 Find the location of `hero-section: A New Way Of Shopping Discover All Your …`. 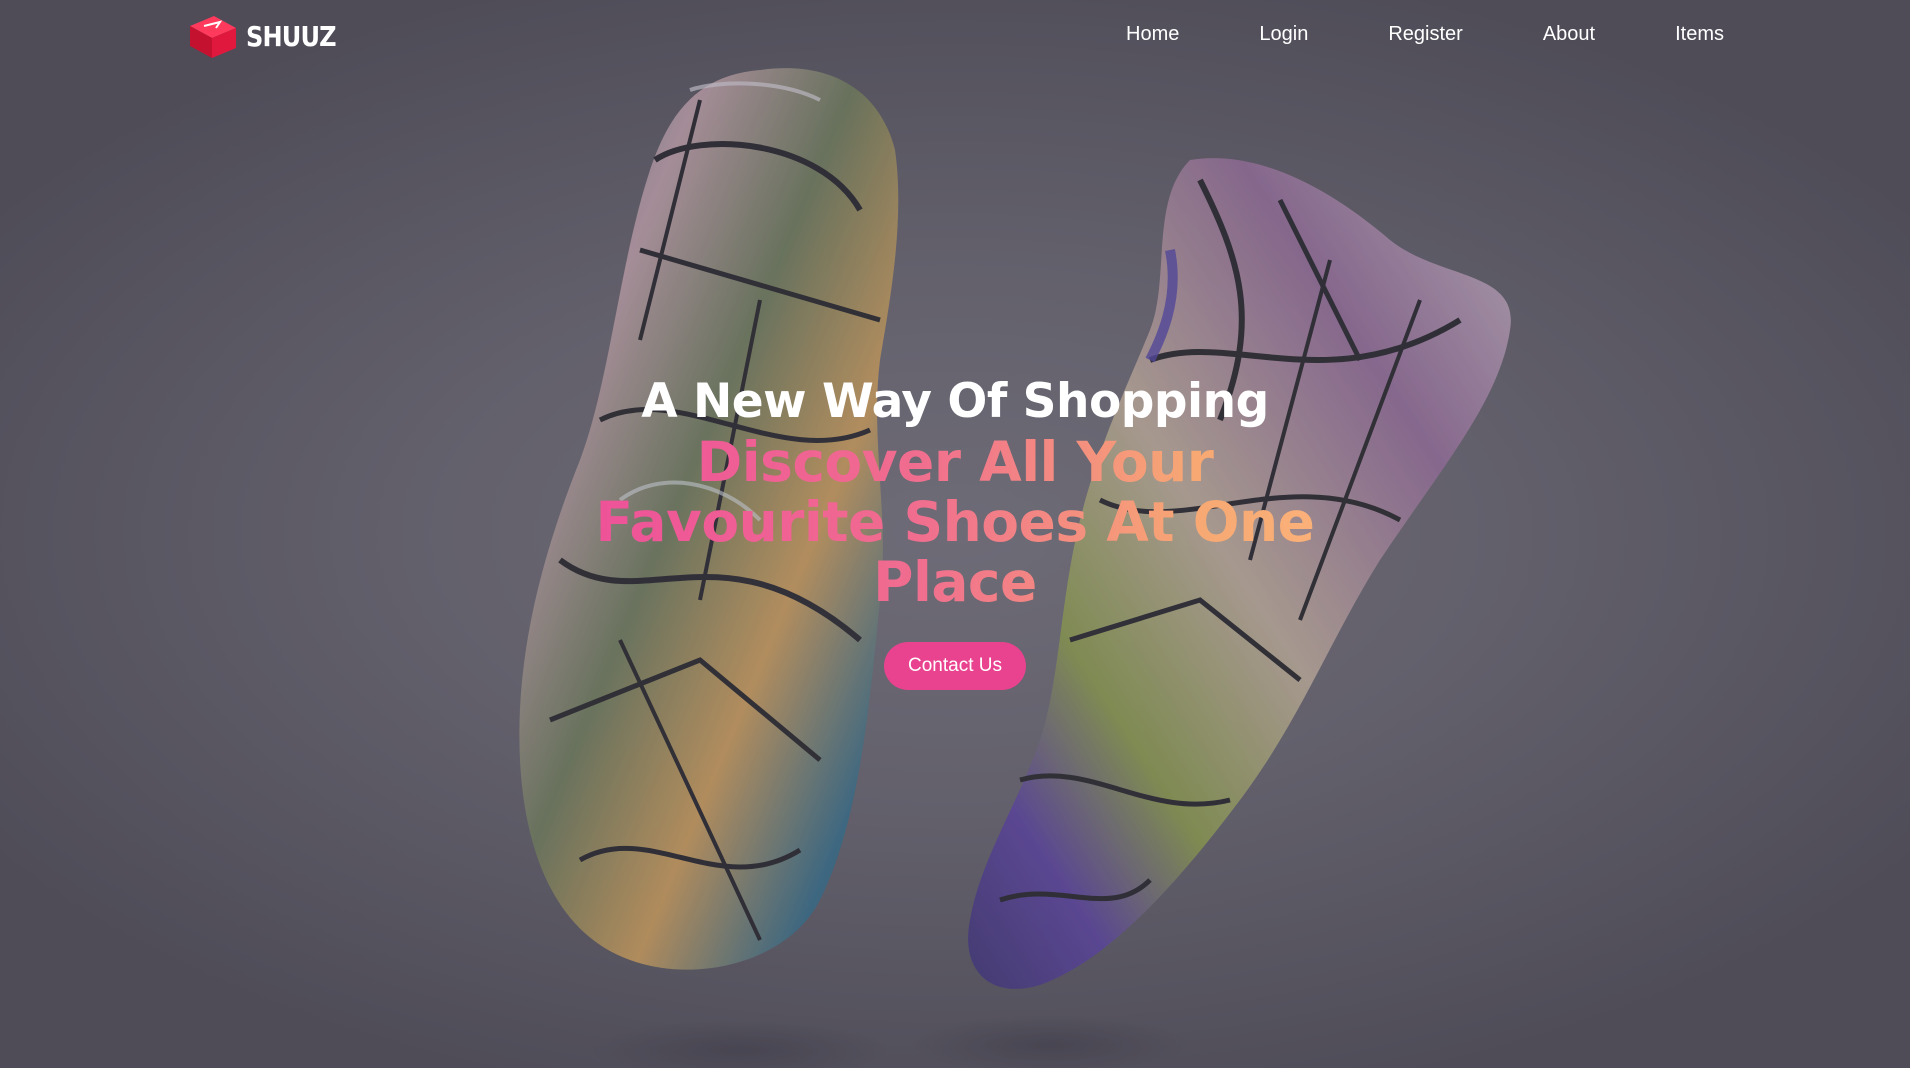

hero-section: A New Way Of Shopping Discover All Your … is located at coordinates (955, 531).